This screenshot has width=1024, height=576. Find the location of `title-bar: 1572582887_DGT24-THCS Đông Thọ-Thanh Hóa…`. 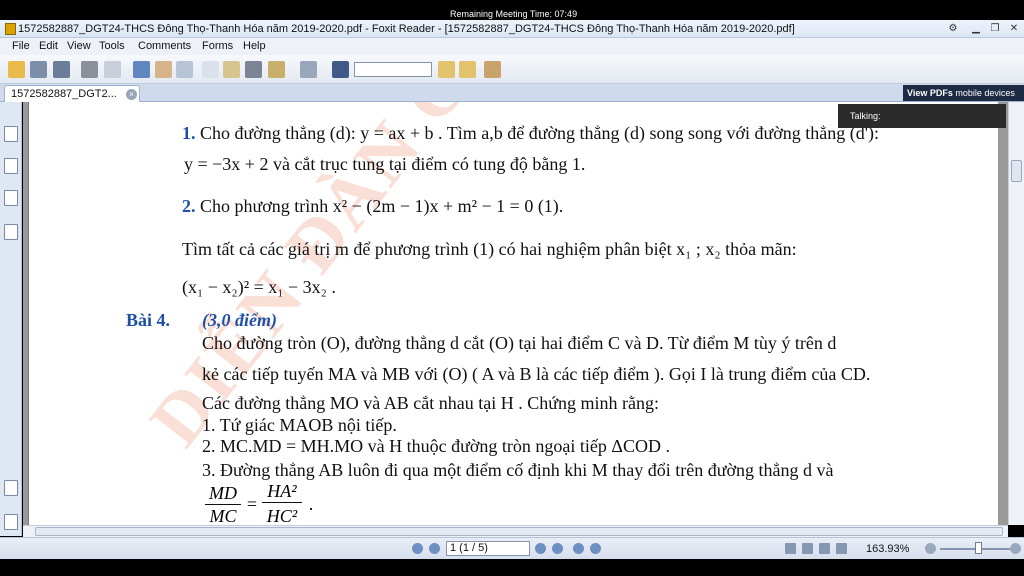

title-bar: 1572582887_DGT24-THCS Đông Thọ-Thanh Hóa… is located at coordinates (512, 29).